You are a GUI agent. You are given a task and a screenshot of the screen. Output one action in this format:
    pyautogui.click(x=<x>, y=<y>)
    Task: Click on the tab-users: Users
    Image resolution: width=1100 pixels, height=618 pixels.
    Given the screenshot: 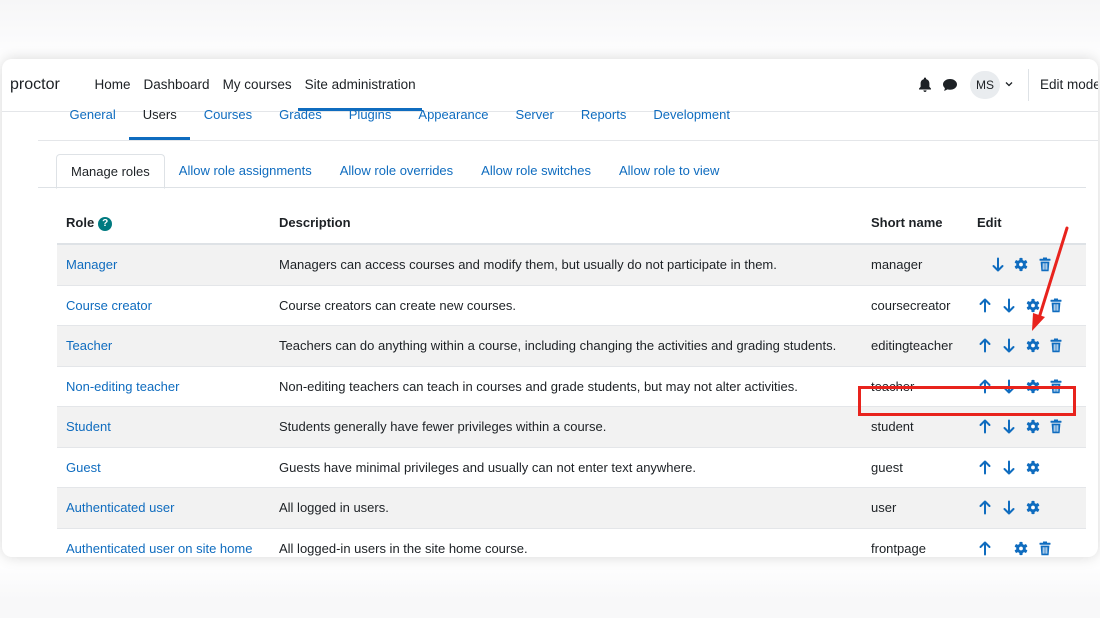 What is the action you would take?
    pyautogui.click(x=160, y=119)
    